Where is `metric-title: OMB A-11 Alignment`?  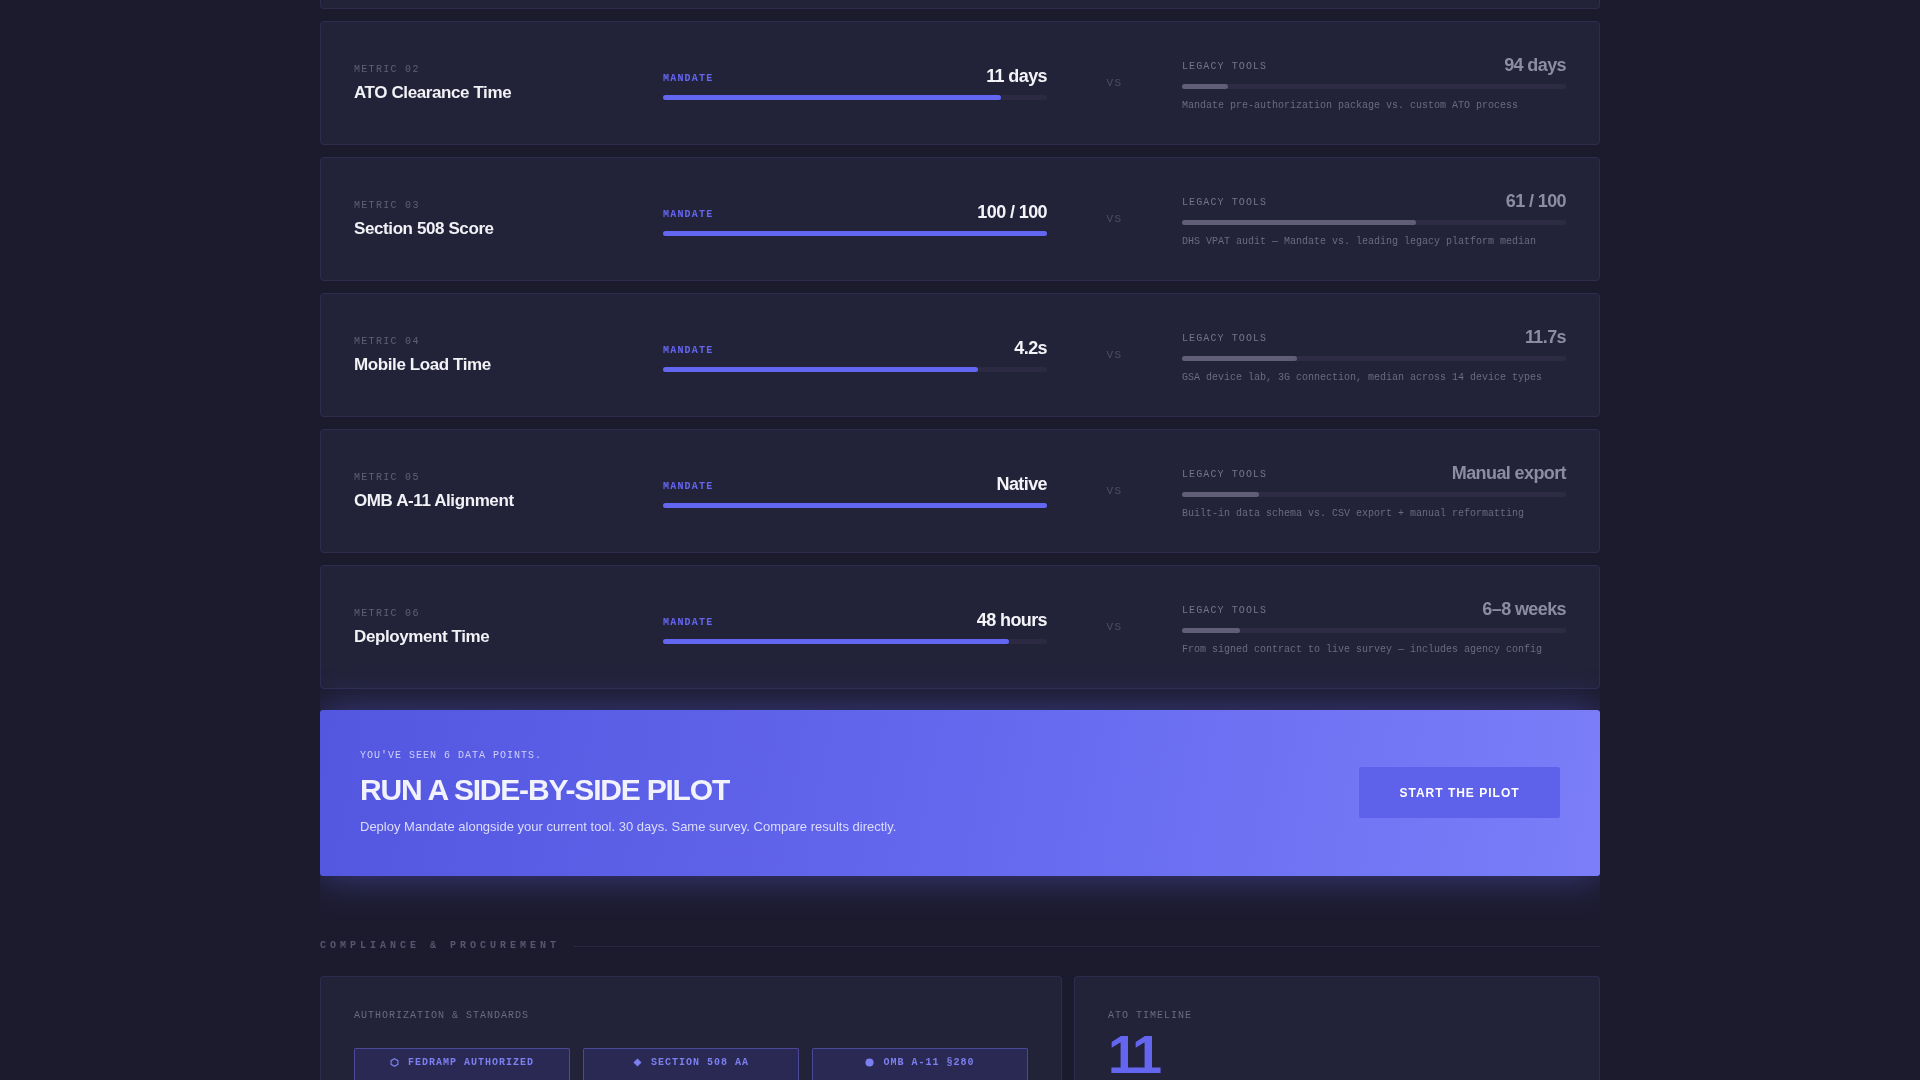
metric-title: OMB A-11 Alignment is located at coordinates (434, 501).